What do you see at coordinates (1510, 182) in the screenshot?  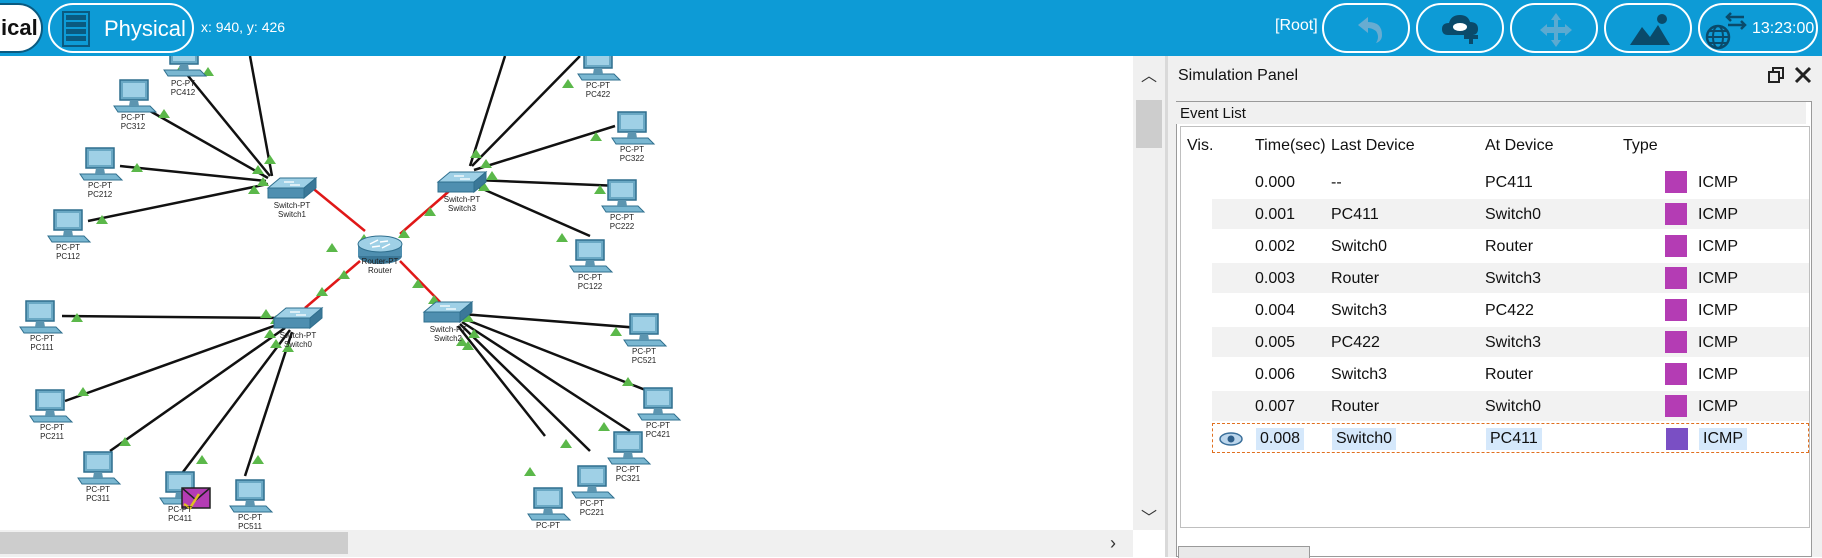 I see `event-row: 0.000 -- PC411 ICMP` at bounding box center [1510, 182].